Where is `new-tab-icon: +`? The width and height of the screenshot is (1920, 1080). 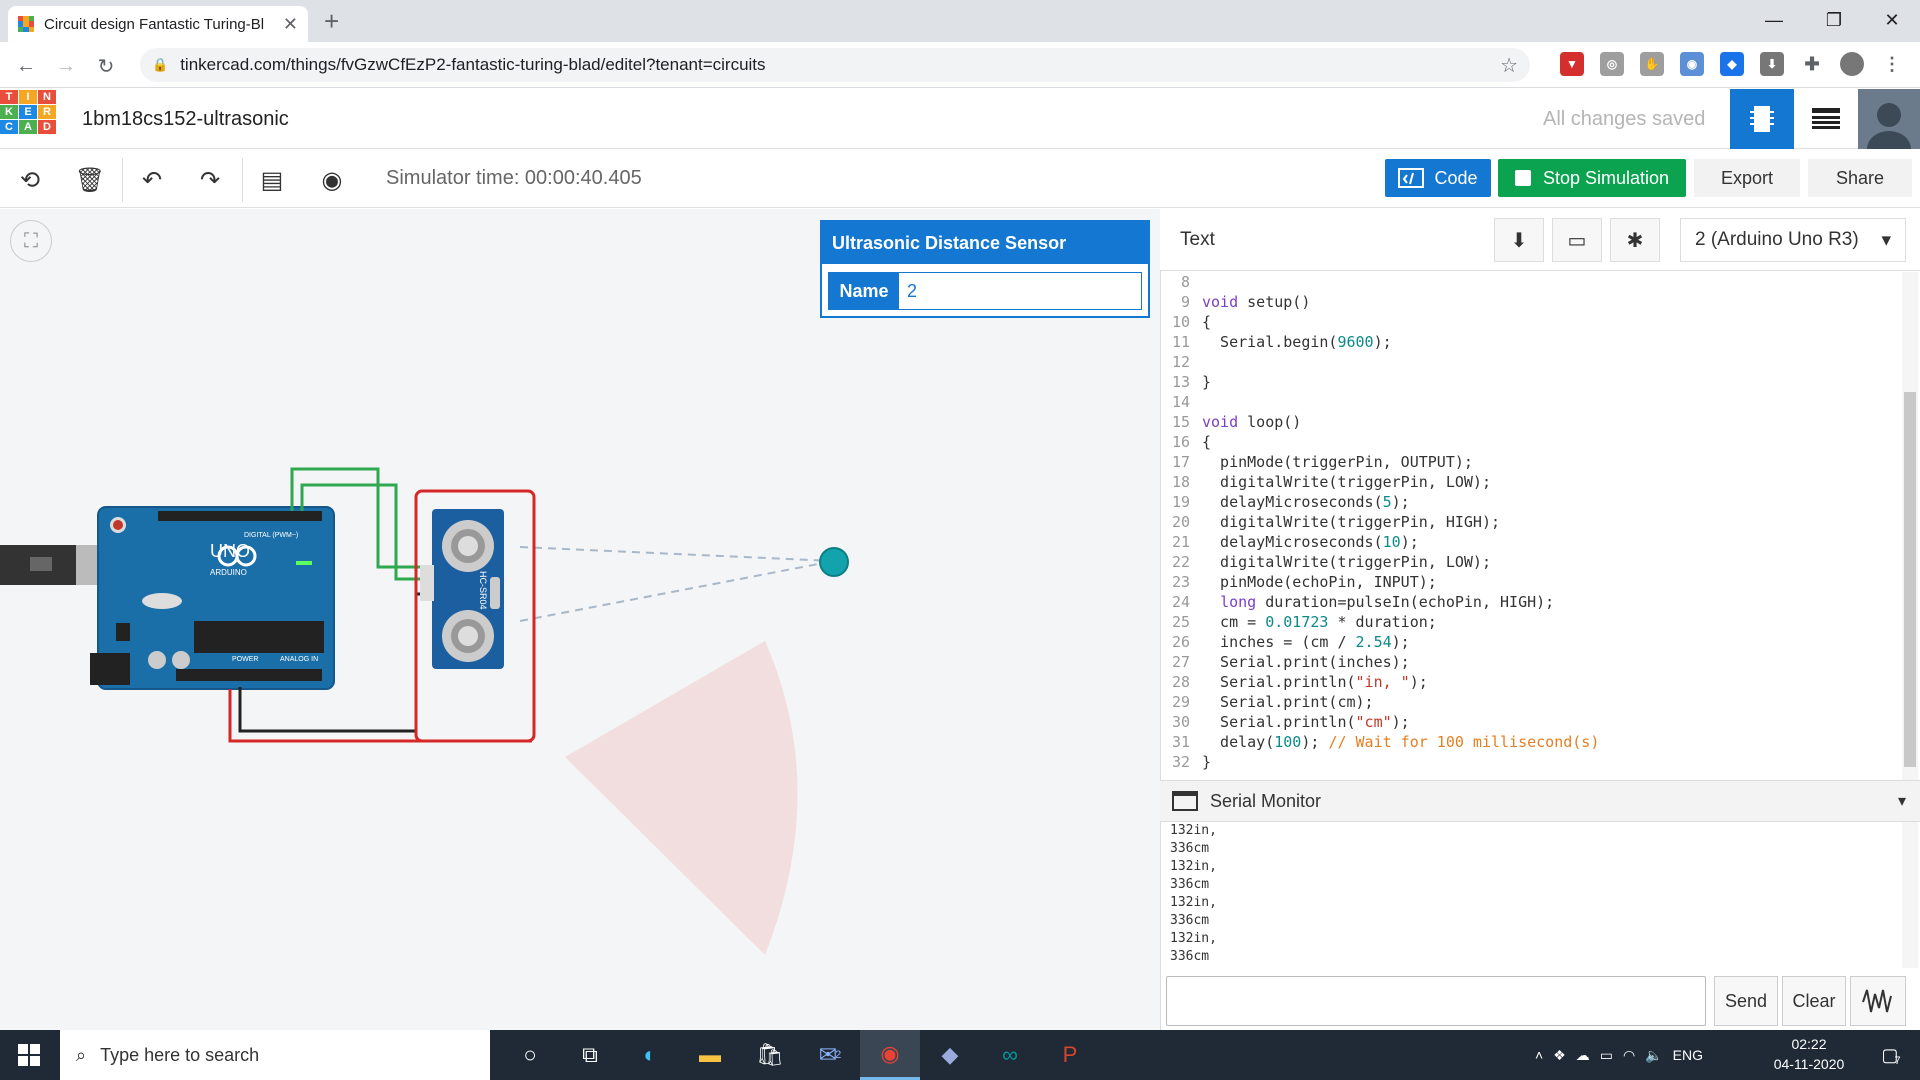 new-tab-icon: + is located at coordinates (331, 21).